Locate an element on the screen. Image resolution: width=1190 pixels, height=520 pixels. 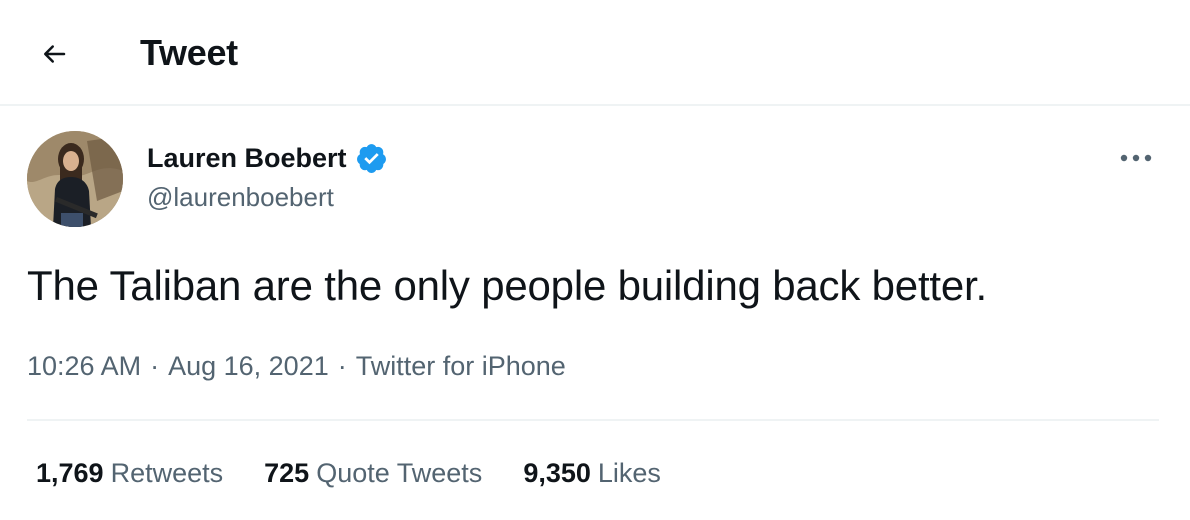
quote-tweets-label: Quote Tweets is located at coordinates (399, 473).